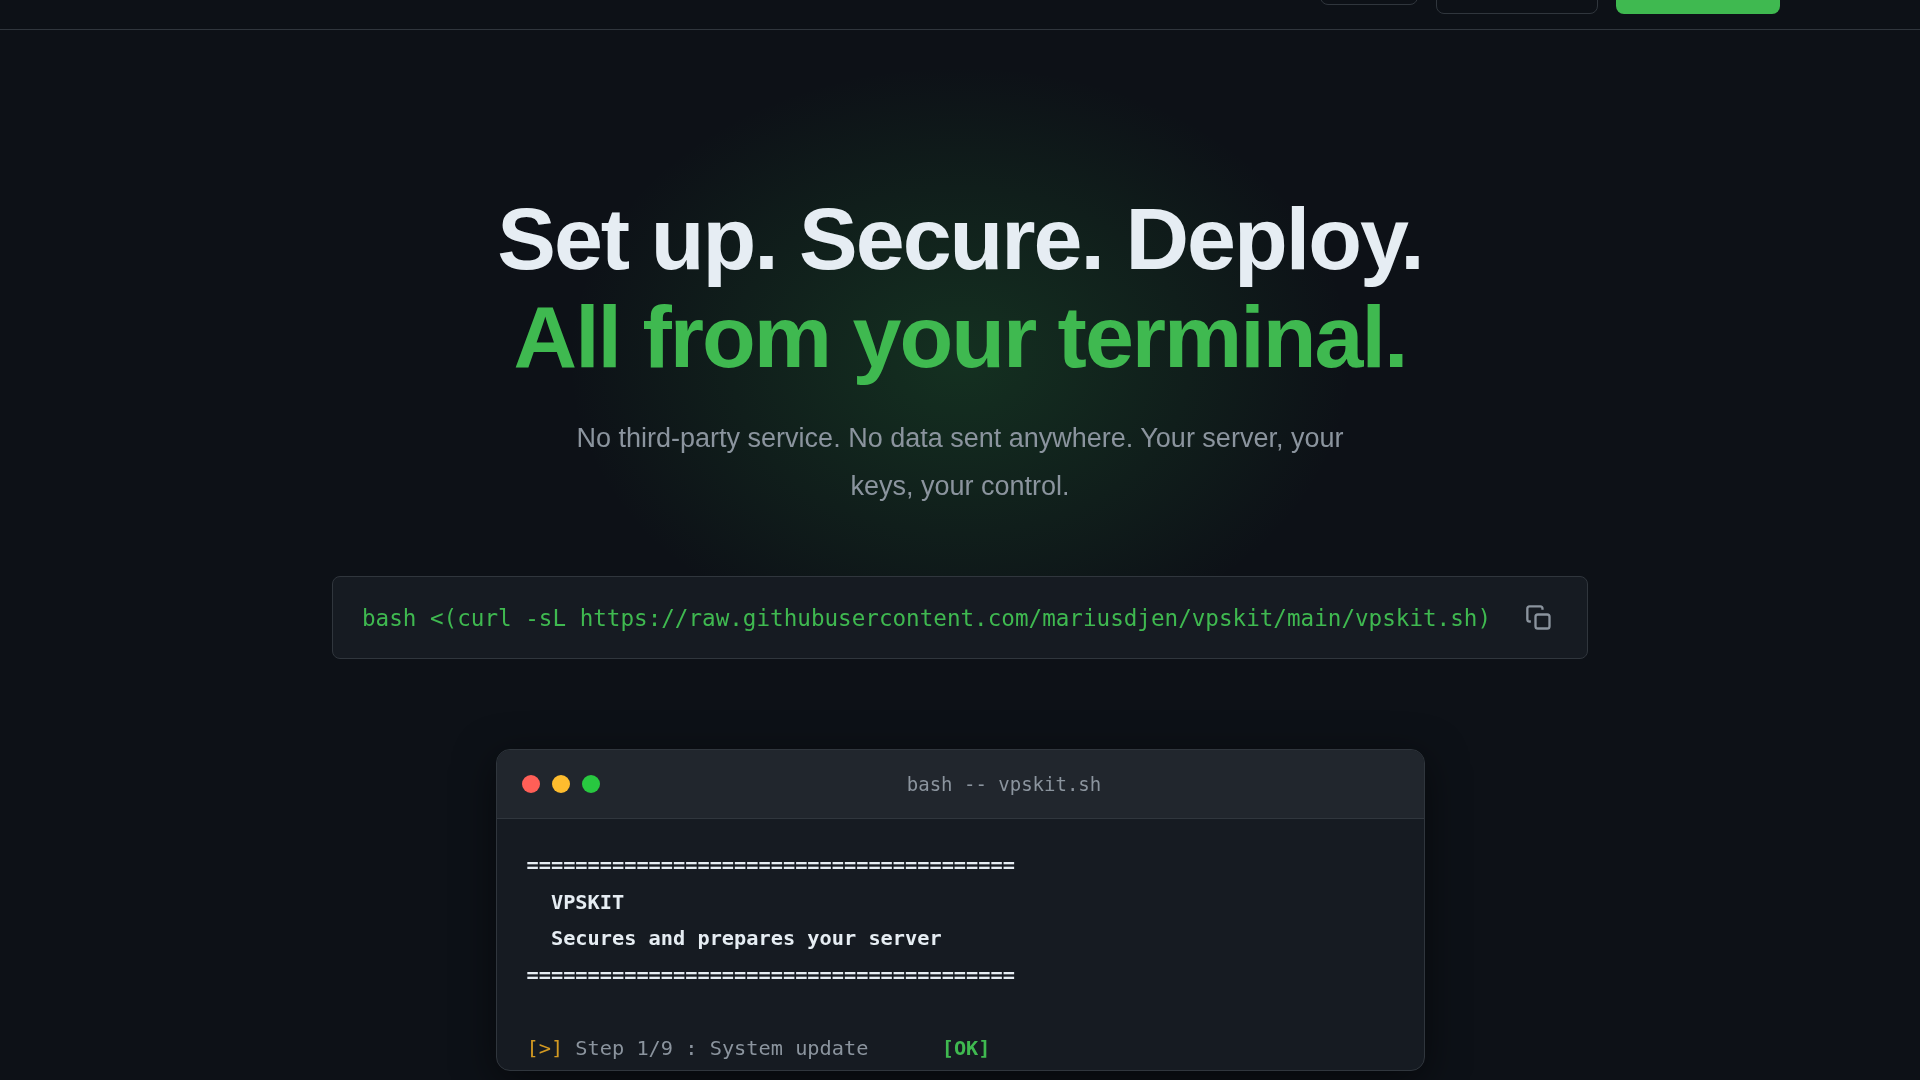 This screenshot has width=1920, height=1080. I want to click on hero-subtitle: No third-party service. No data sent anywhere. Your server, your keys, your control., so click(960, 462).